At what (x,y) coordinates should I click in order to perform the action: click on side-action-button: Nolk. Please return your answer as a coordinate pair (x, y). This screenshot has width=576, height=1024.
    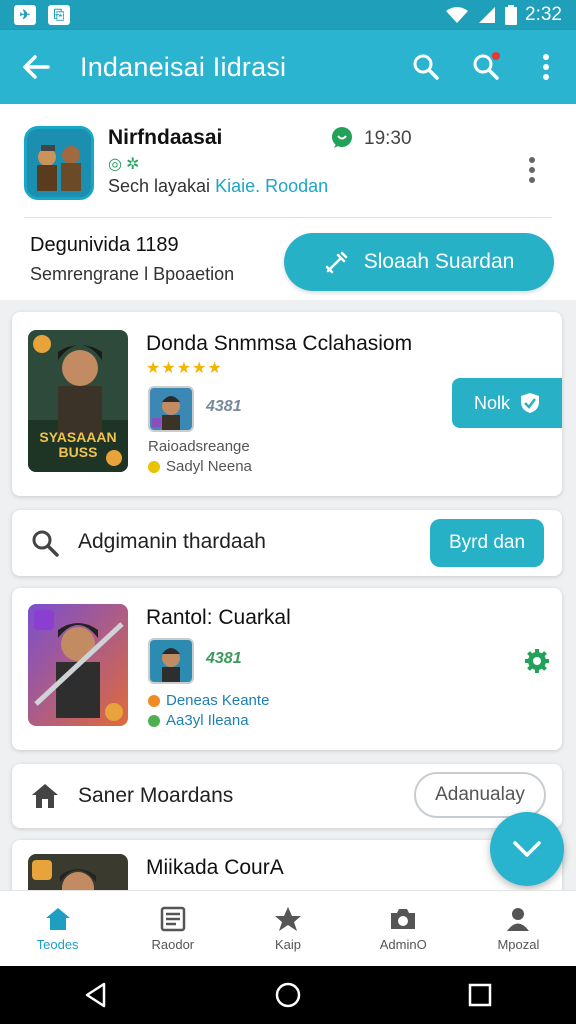
    Looking at the image, I should click on (507, 403).